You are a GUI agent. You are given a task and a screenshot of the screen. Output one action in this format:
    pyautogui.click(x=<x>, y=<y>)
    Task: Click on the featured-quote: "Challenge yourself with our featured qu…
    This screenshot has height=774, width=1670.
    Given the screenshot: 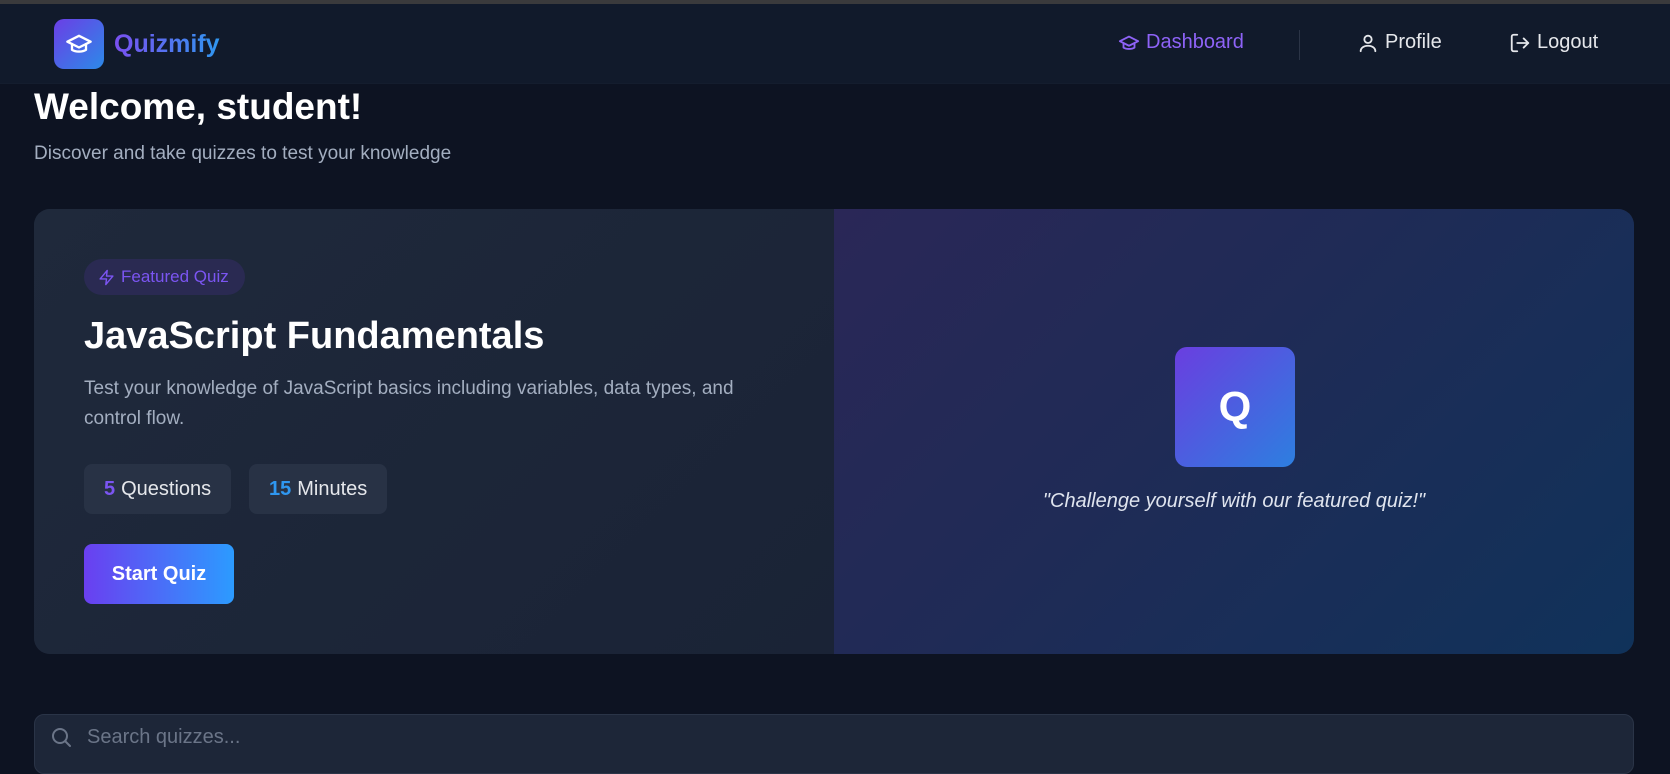 What is the action you would take?
    pyautogui.click(x=1234, y=501)
    